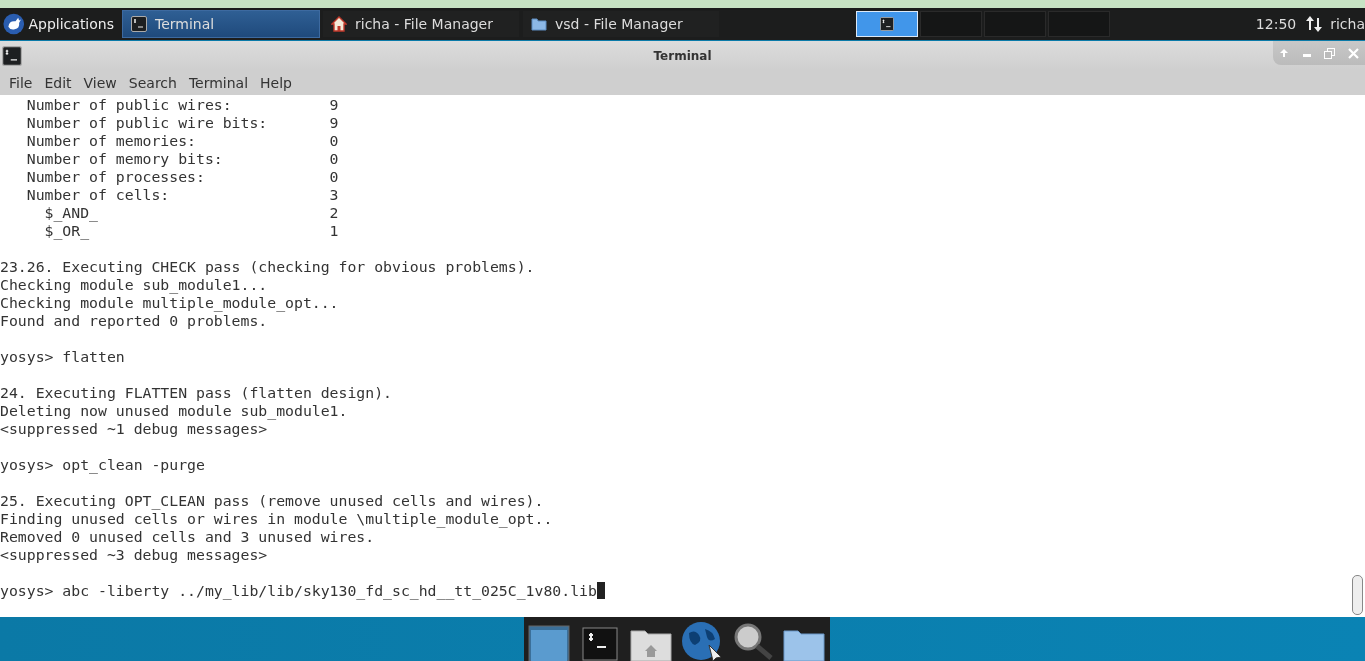 Image resolution: width=1365 pixels, height=661 pixels. Describe the element at coordinates (421, 24) in the screenshot. I see `taskbar-button: richa - File Manager` at that location.